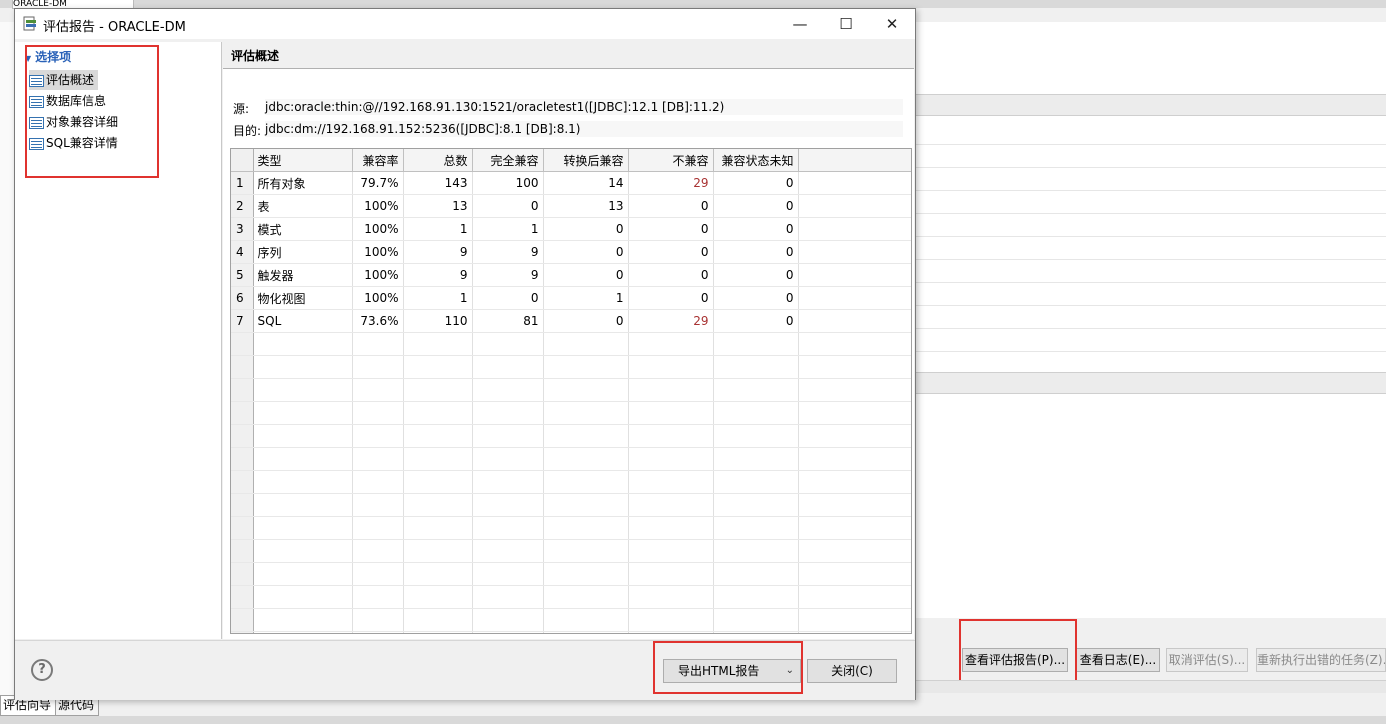 Image resolution: width=1386 pixels, height=724 pixels. What do you see at coordinates (586, 160) in the screenshot?
I see `column-header: 转换后兼容` at bounding box center [586, 160].